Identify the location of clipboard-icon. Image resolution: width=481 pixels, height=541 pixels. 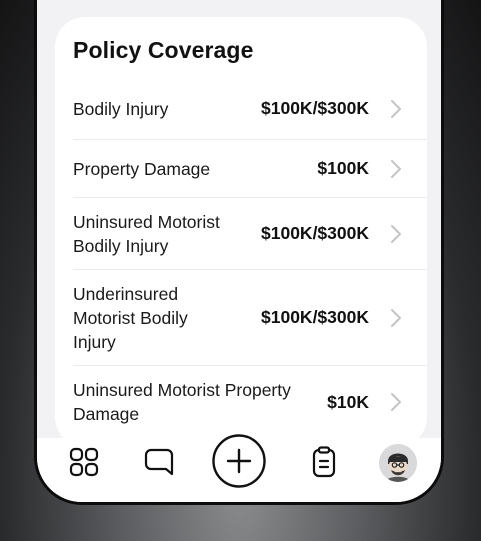
(324, 462).